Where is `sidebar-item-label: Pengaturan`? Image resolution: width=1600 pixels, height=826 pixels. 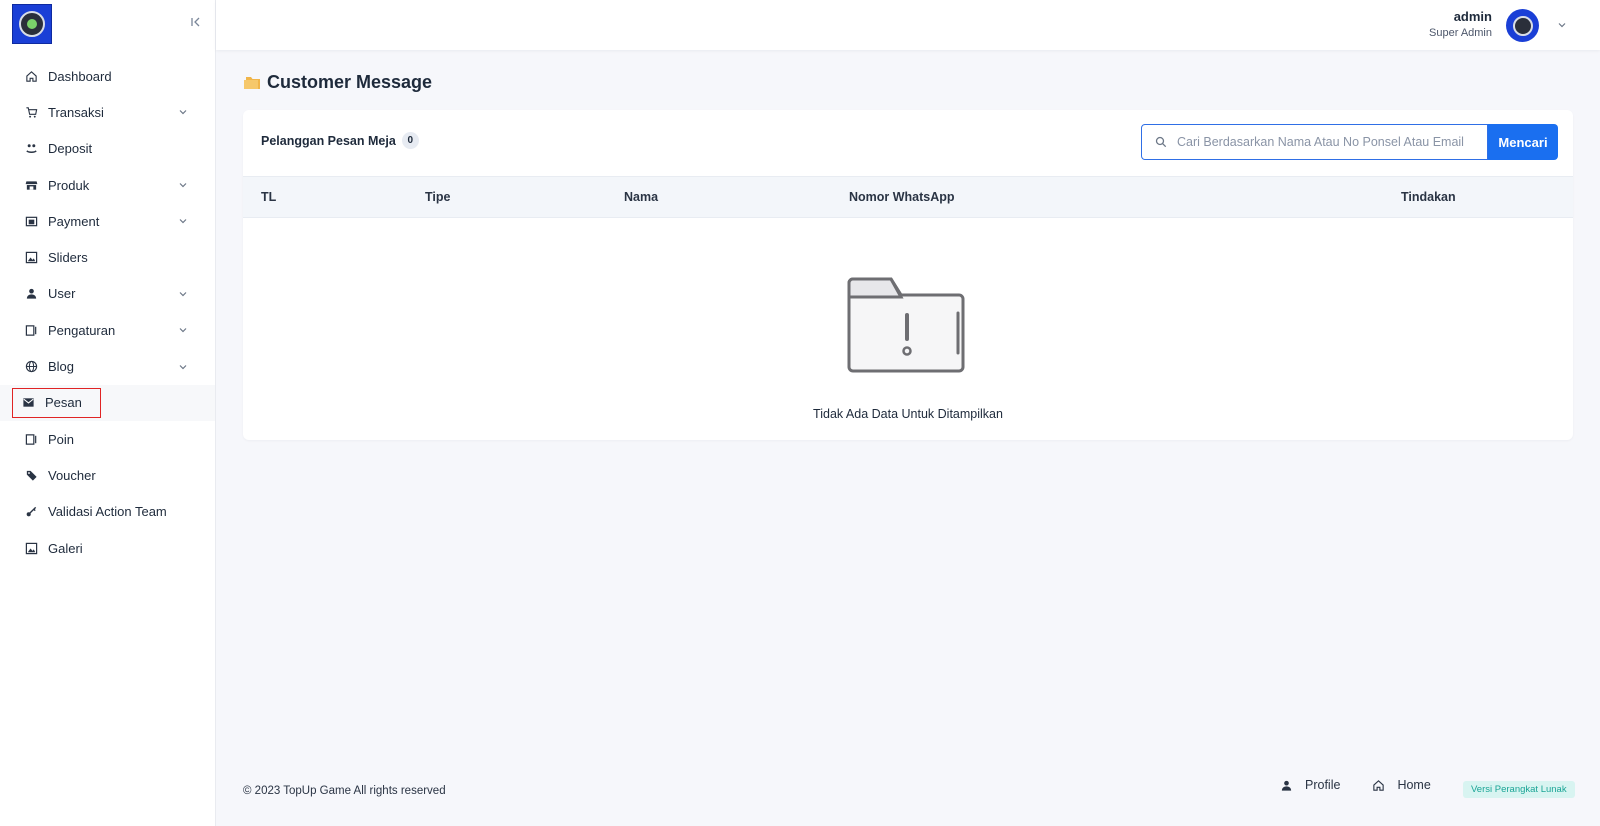
sidebar-item-label: Pengaturan is located at coordinates (82, 330).